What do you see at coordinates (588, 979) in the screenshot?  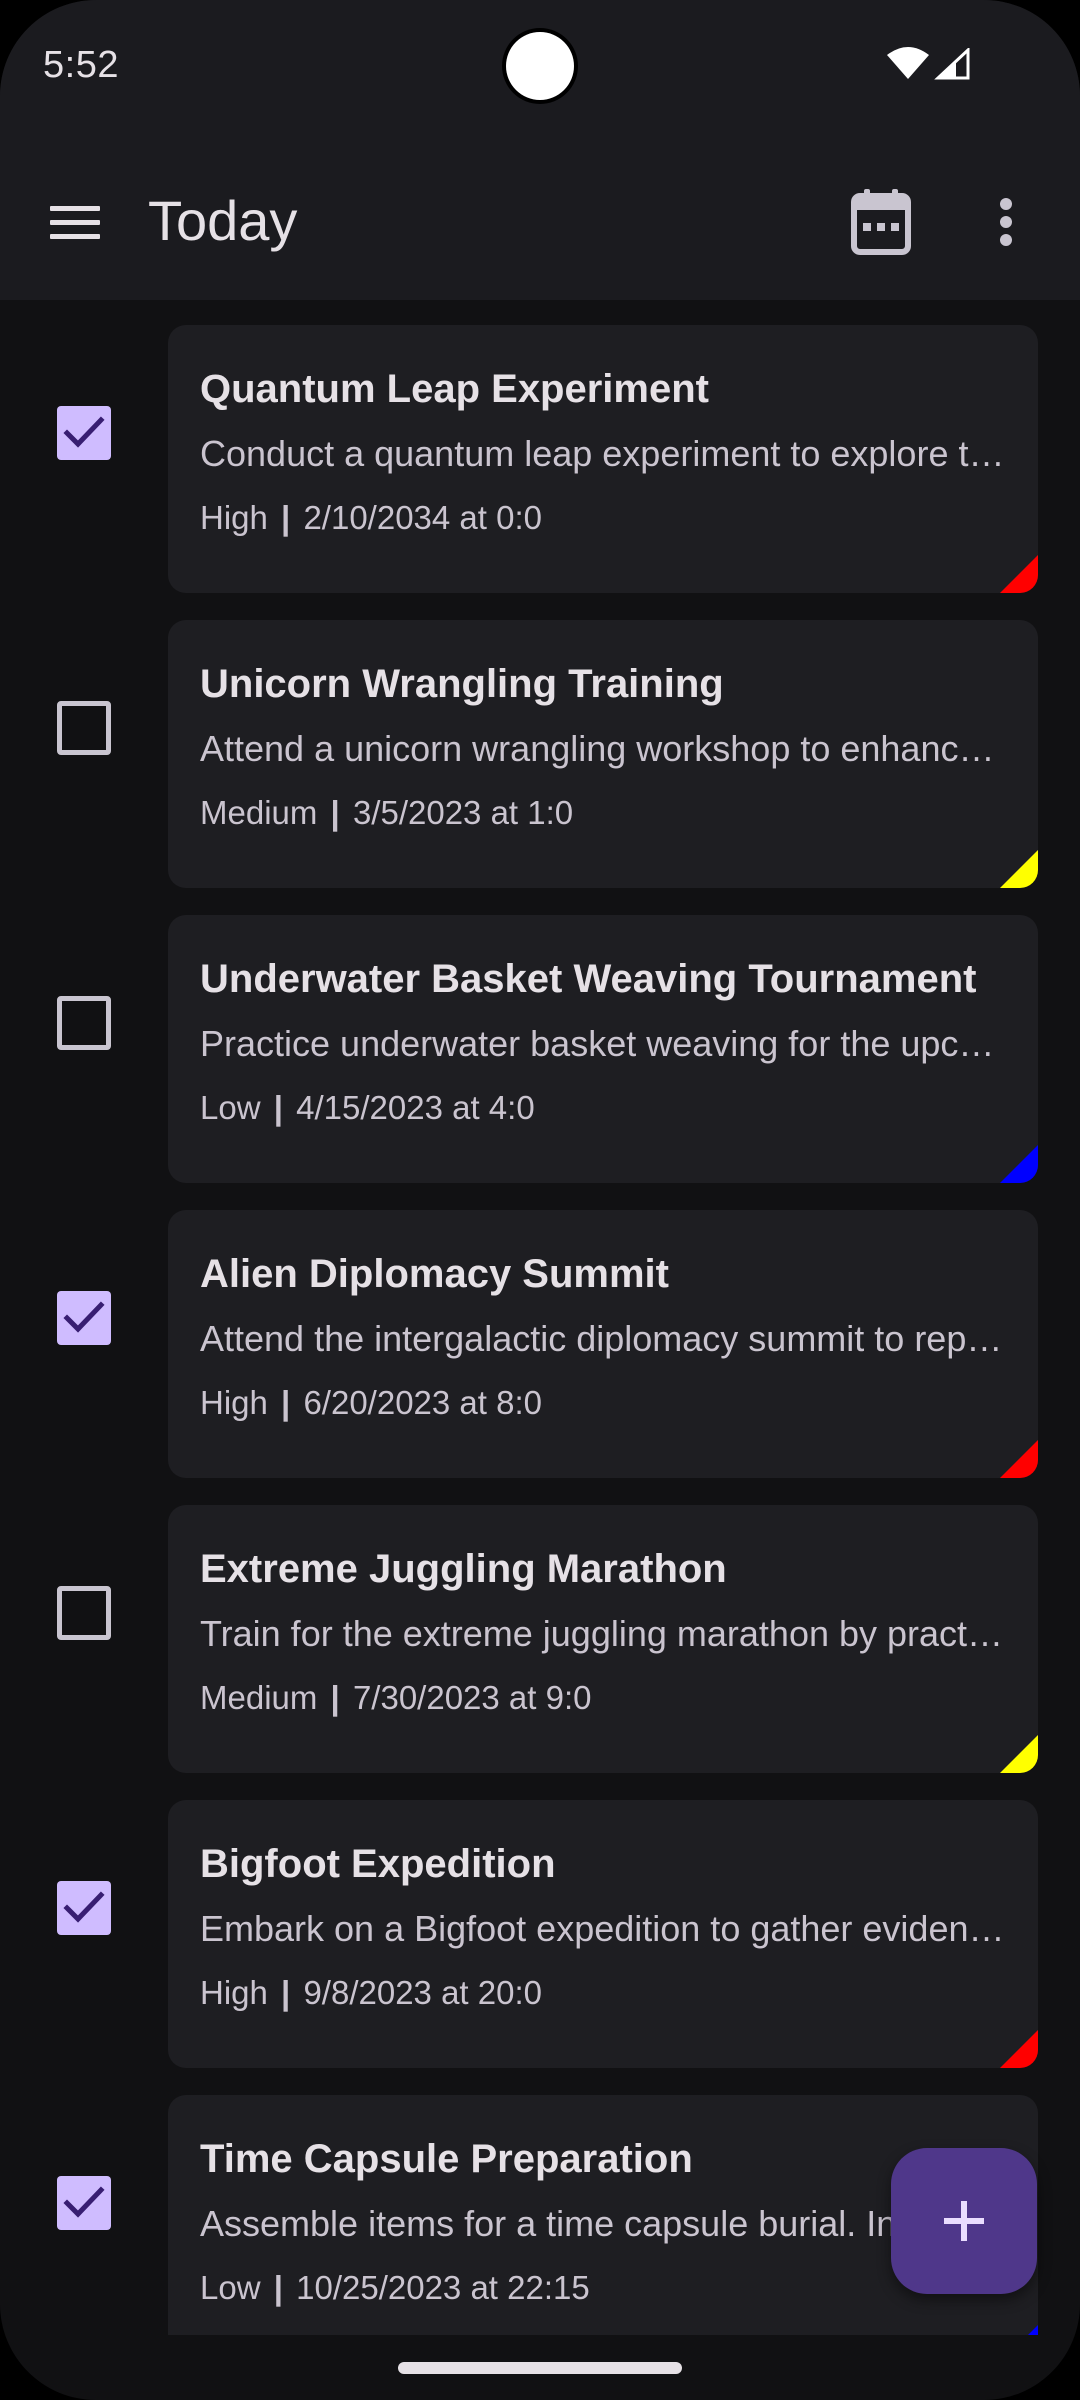 I see `task-title: Underwater Basket Weaving Tournament` at bounding box center [588, 979].